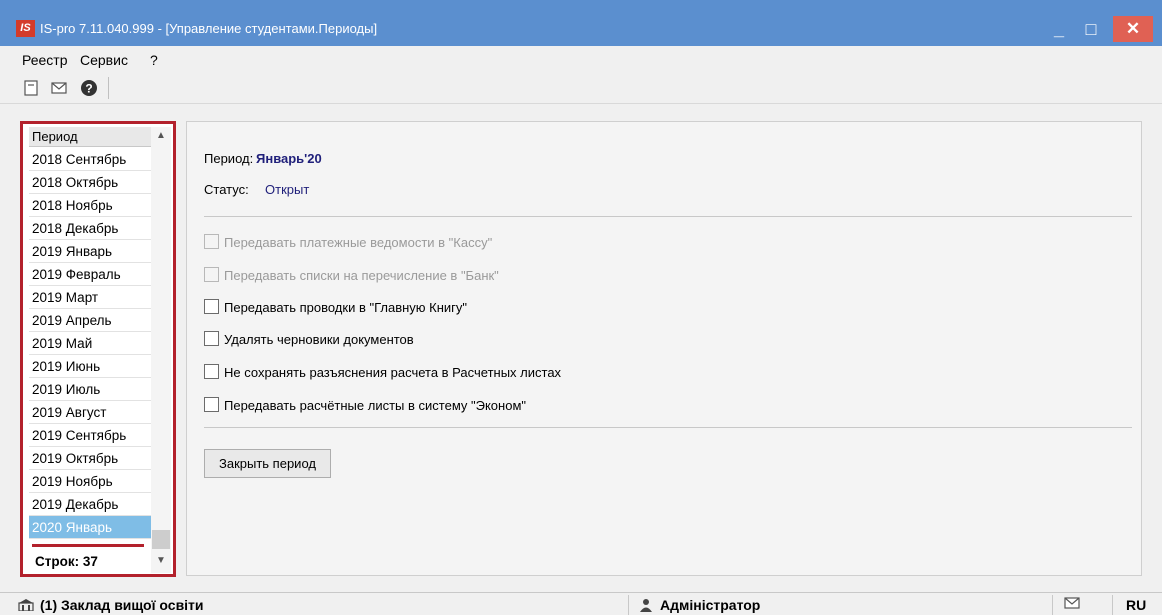 The image size is (1162, 615). Describe the element at coordinates (25, 28) in the screenshot. I see `app-logo-icon: IS` at that location.